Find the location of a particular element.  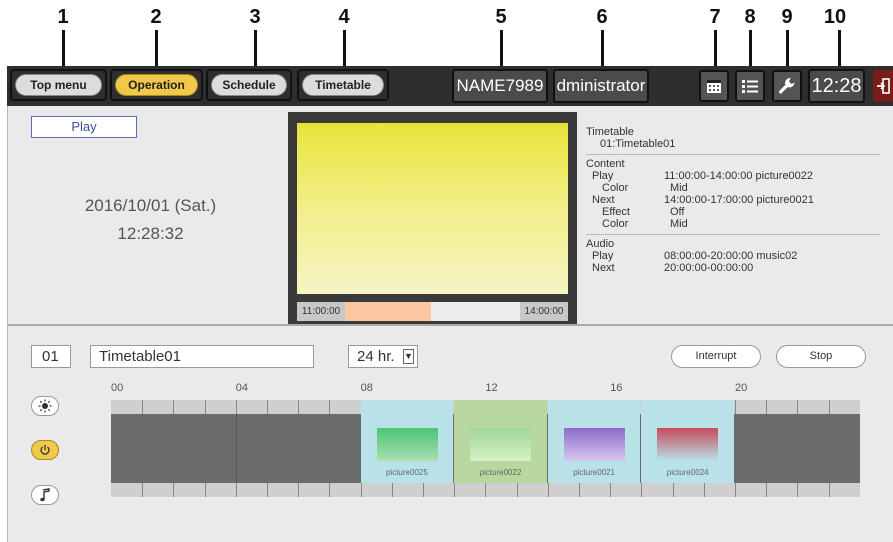

hour-label: 12 is located at coordinates (491, 388).